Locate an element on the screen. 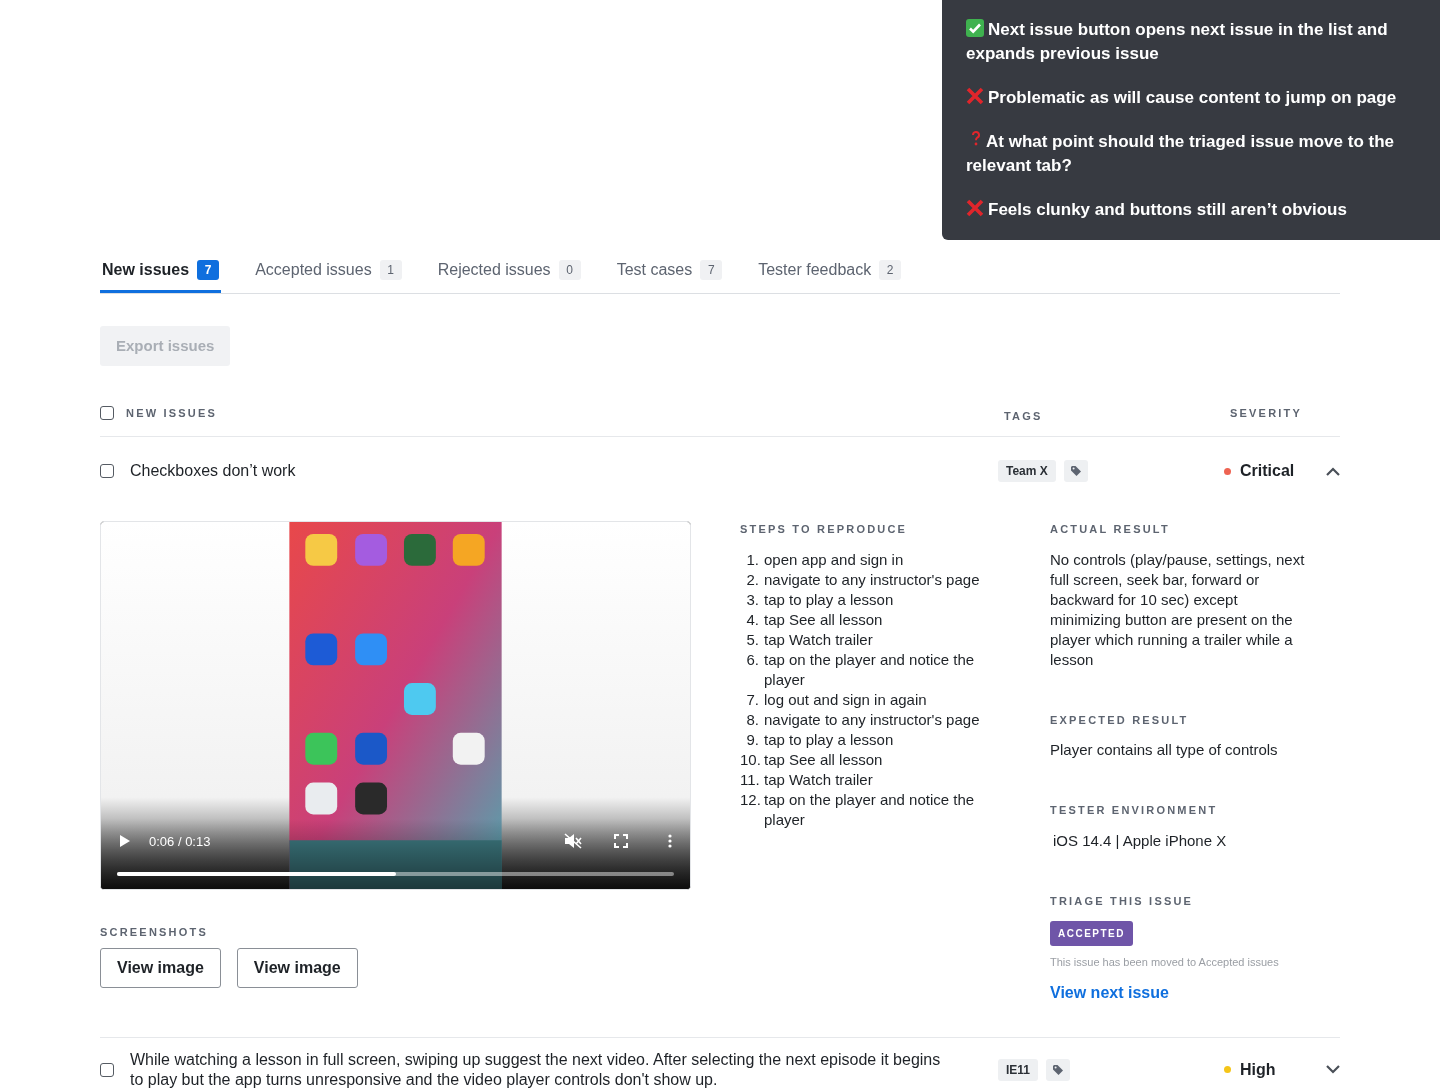 The image size is (1440, 1088). tag-chip: Team X is located at coordinates (1027, 471).